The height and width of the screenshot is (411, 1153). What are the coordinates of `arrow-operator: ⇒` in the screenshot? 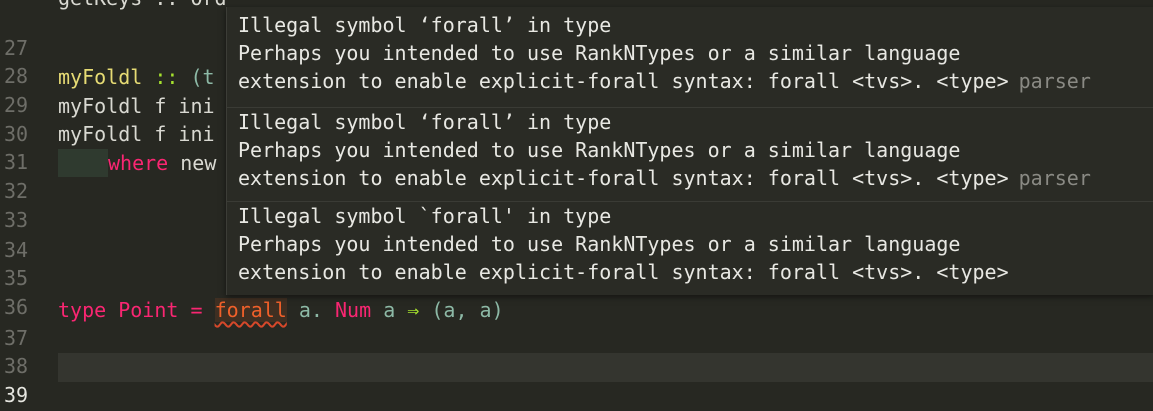 It's located at (413, 310).